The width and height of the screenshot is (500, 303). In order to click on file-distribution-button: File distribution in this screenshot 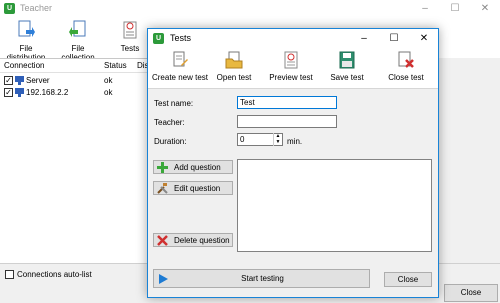, I will do `click(26, 41)`.